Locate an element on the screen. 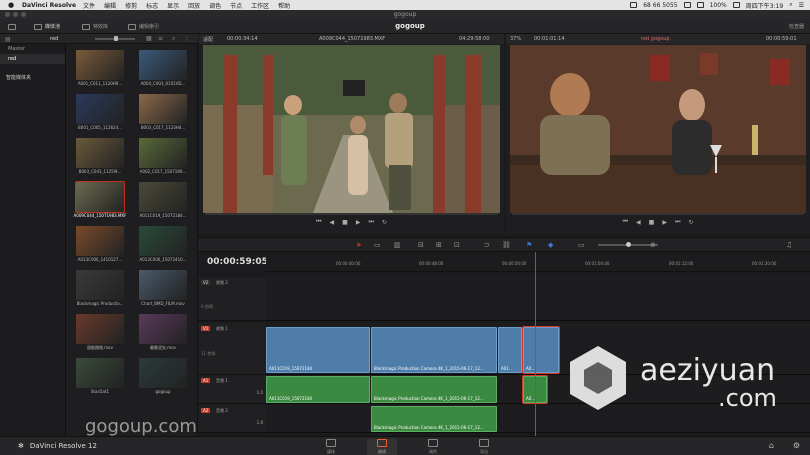 The height and width of the screenshot is (455, 810). menu-trim: 修剪 is located at coordinates (131, 5).